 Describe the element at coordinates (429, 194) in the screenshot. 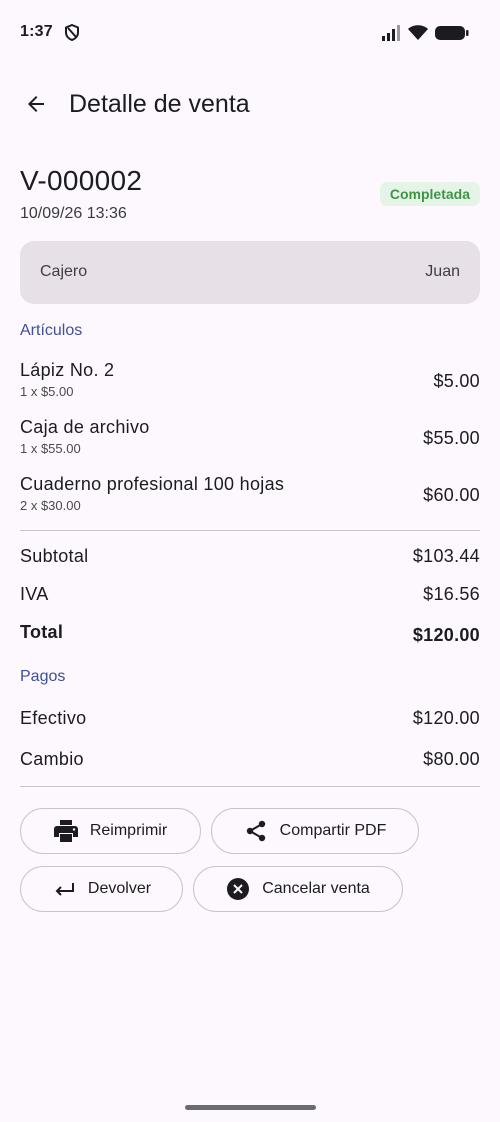

I see `status-badge: Completada` at that location.